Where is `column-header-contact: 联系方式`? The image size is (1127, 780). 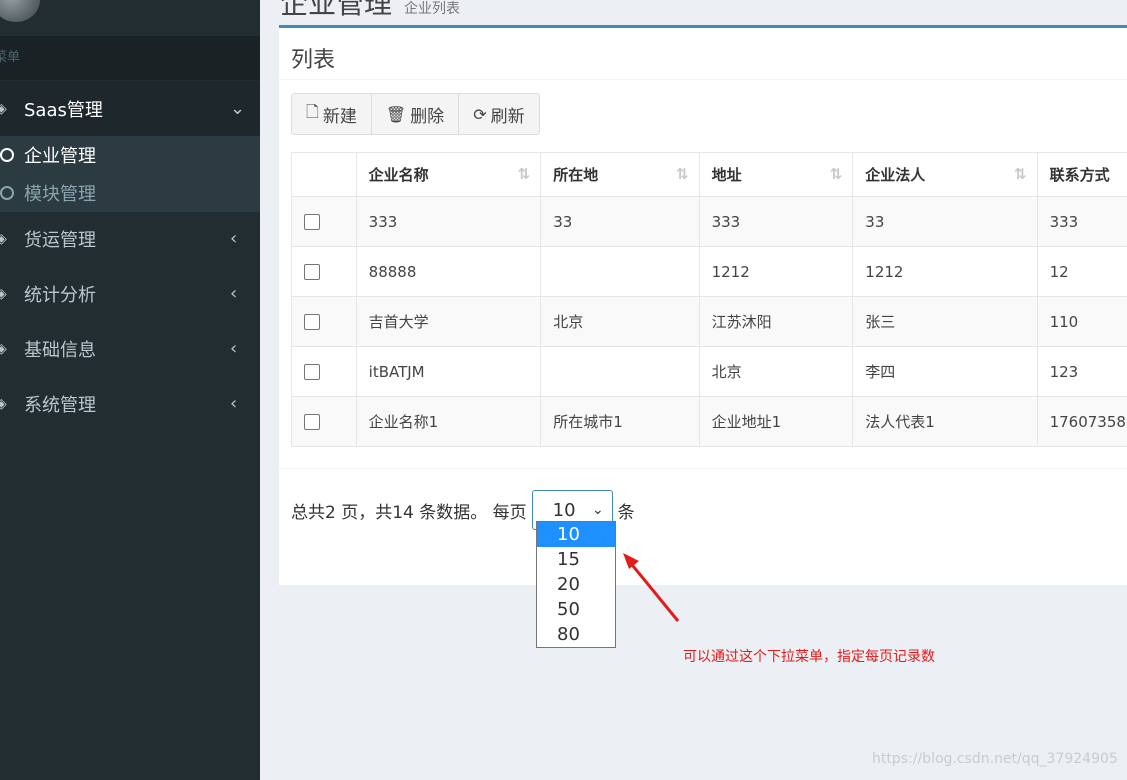
column-header-contact: 联系方式 is located at coordinates (1081, 174).